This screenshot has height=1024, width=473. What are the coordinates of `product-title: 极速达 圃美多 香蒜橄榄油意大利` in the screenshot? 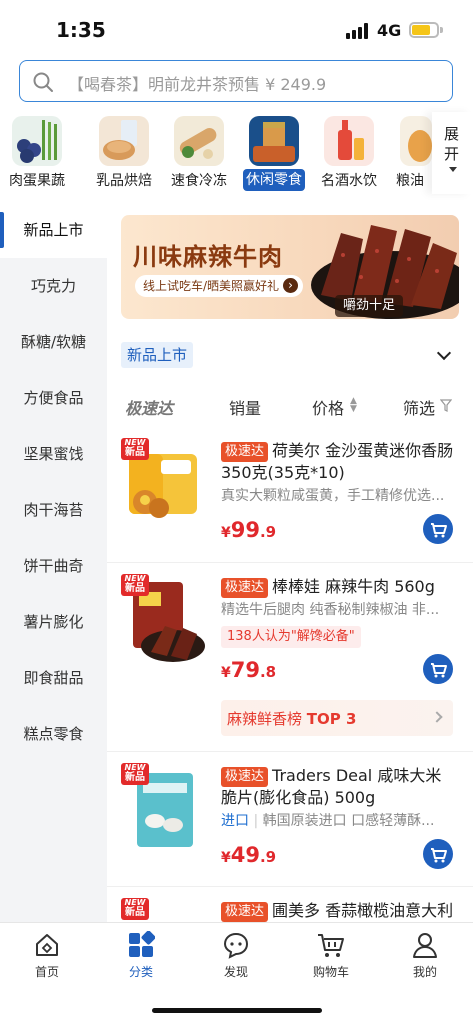 It's located at (339, 911).